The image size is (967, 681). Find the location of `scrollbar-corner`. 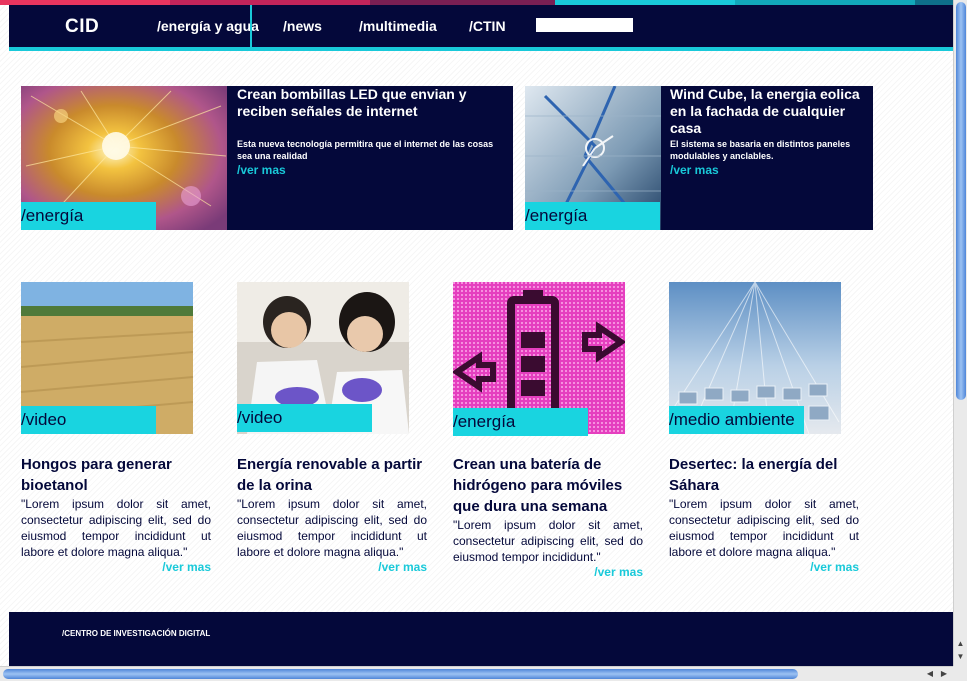

scrollbar-corner is located at coordinates (960, 673).